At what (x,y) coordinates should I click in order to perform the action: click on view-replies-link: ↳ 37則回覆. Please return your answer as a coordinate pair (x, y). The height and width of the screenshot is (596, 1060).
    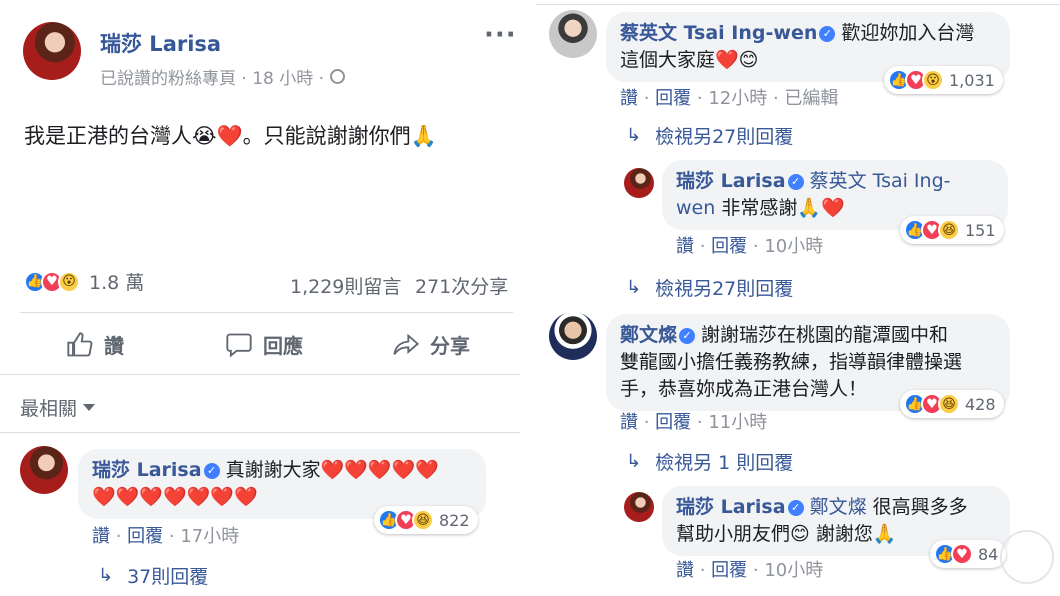
    Looking at the image, I should click on (153, 575).